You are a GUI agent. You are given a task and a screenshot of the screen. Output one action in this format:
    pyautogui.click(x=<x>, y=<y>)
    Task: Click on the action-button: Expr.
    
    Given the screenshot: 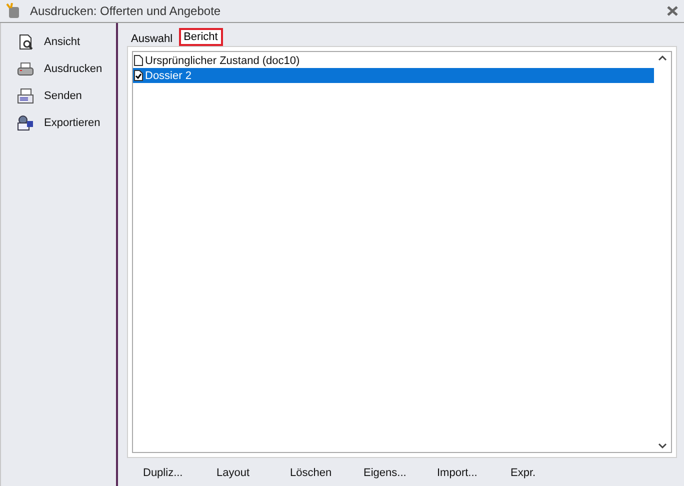 What is the action you would take?
    pyautogui.click(x=547, y=473)
    